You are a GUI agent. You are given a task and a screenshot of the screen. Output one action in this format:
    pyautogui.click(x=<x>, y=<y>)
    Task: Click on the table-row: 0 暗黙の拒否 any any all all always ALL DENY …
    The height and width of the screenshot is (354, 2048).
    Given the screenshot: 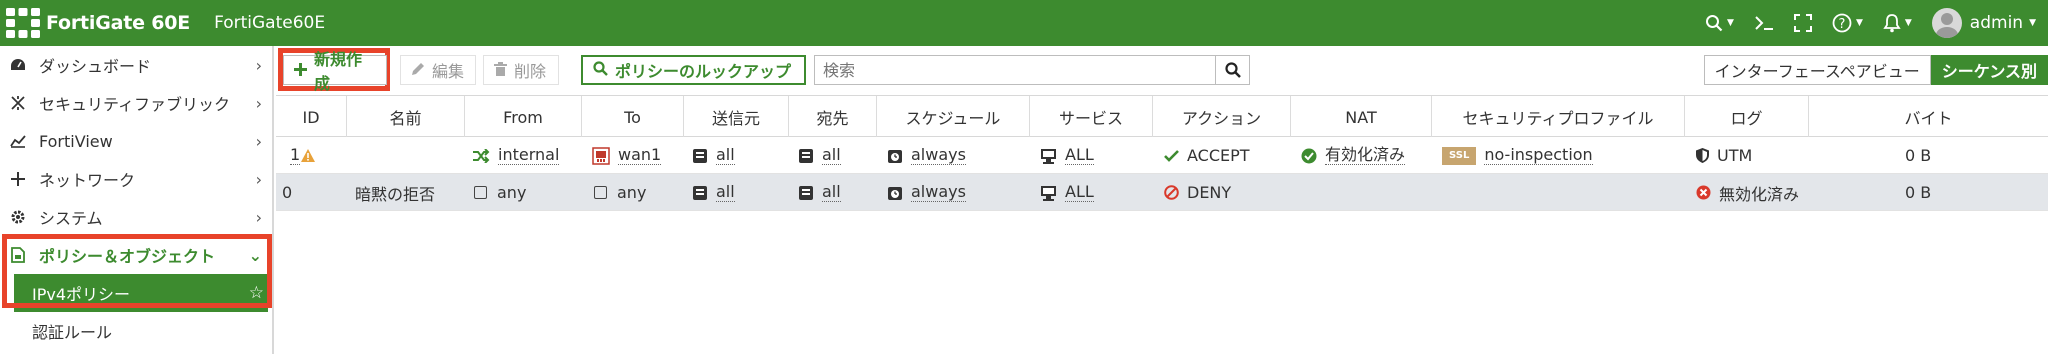 What is the action you would take?
    pyautogui.click(x=1162, y=192)
    